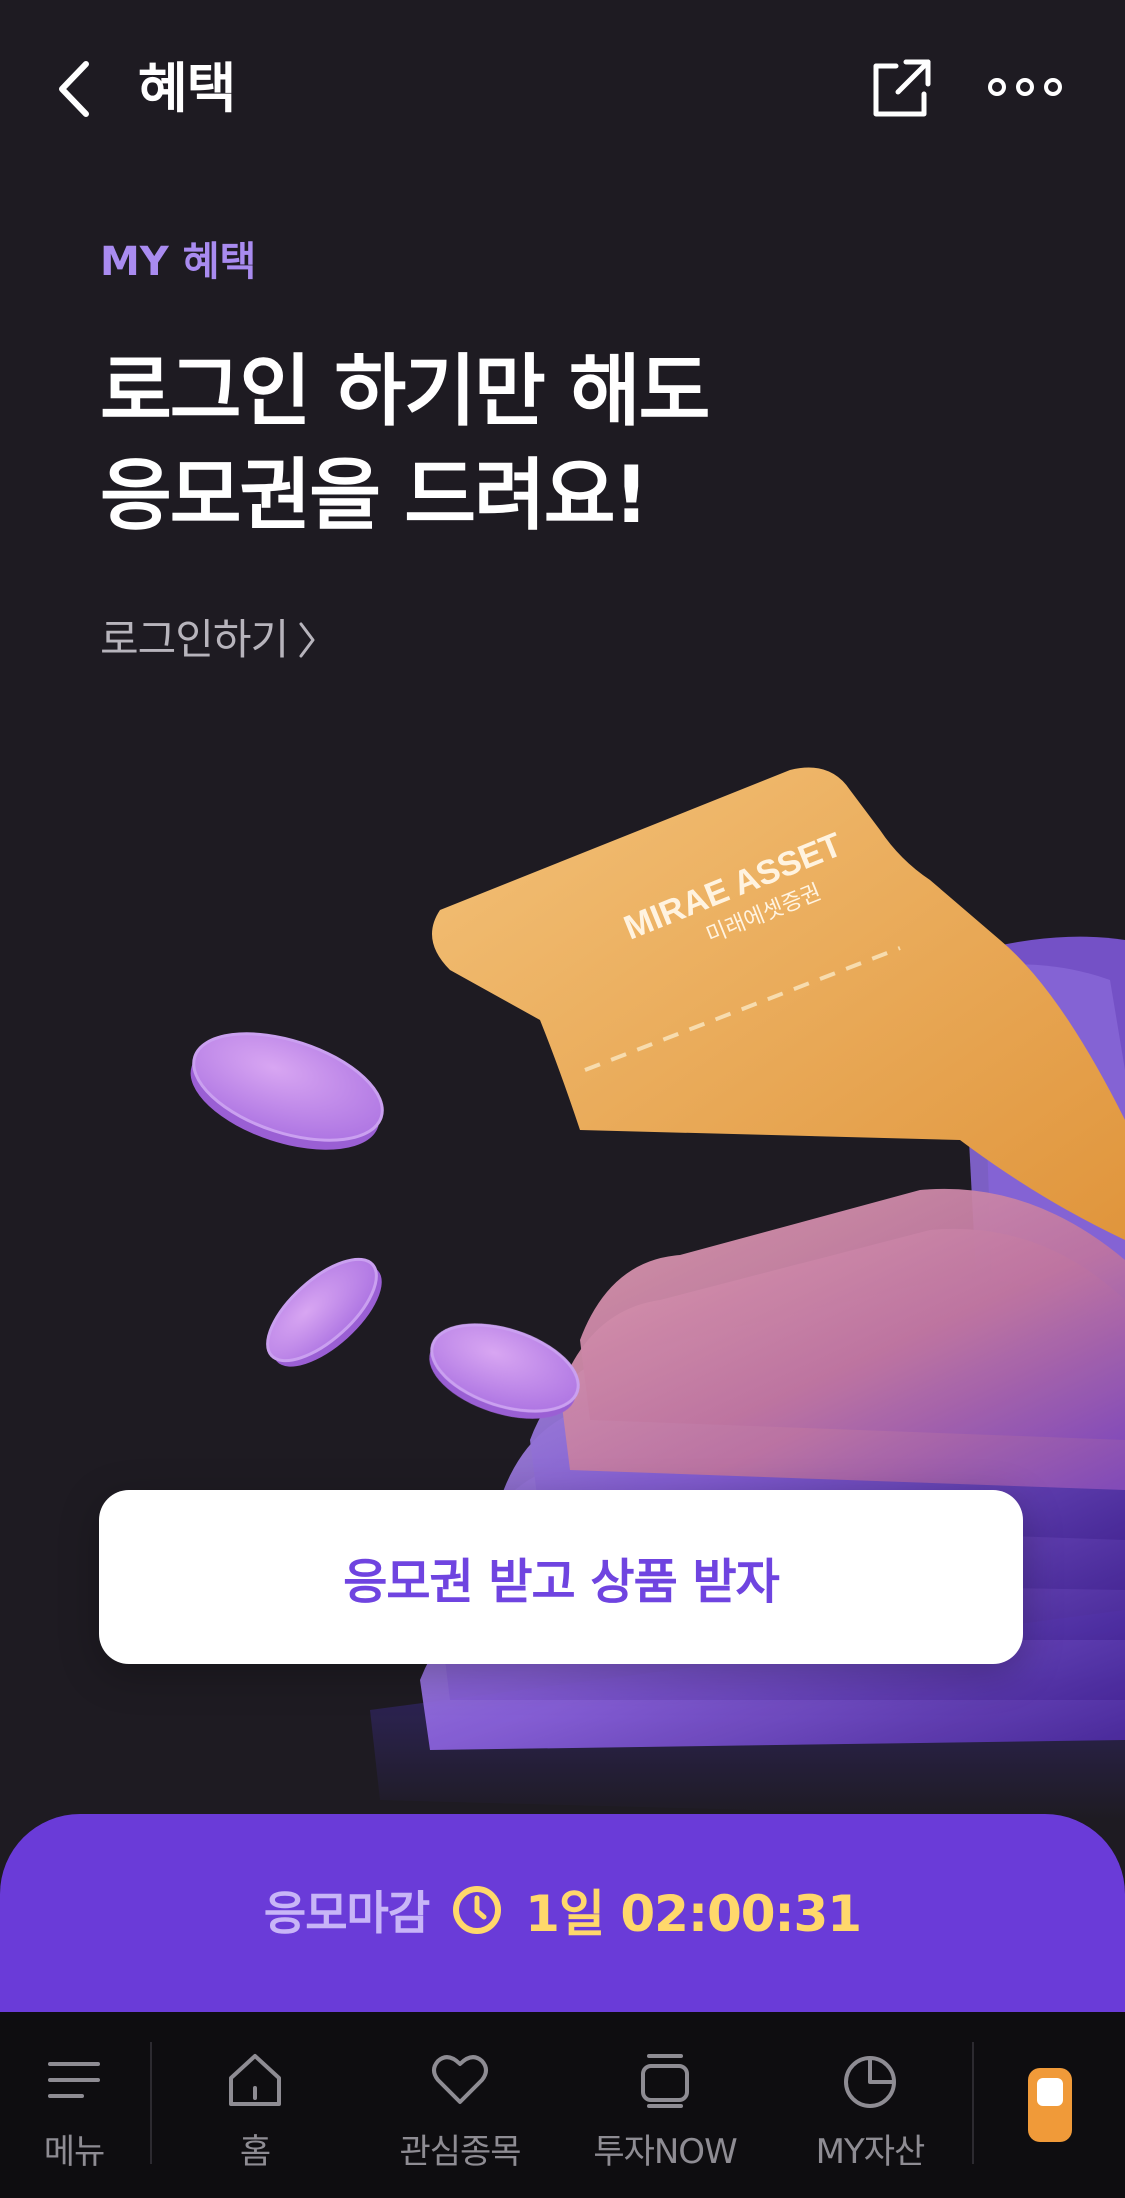 The height and width of the screenshot is (2198, 1125). I want to click on login-link-label: 로그인하기, so click(194, 639).